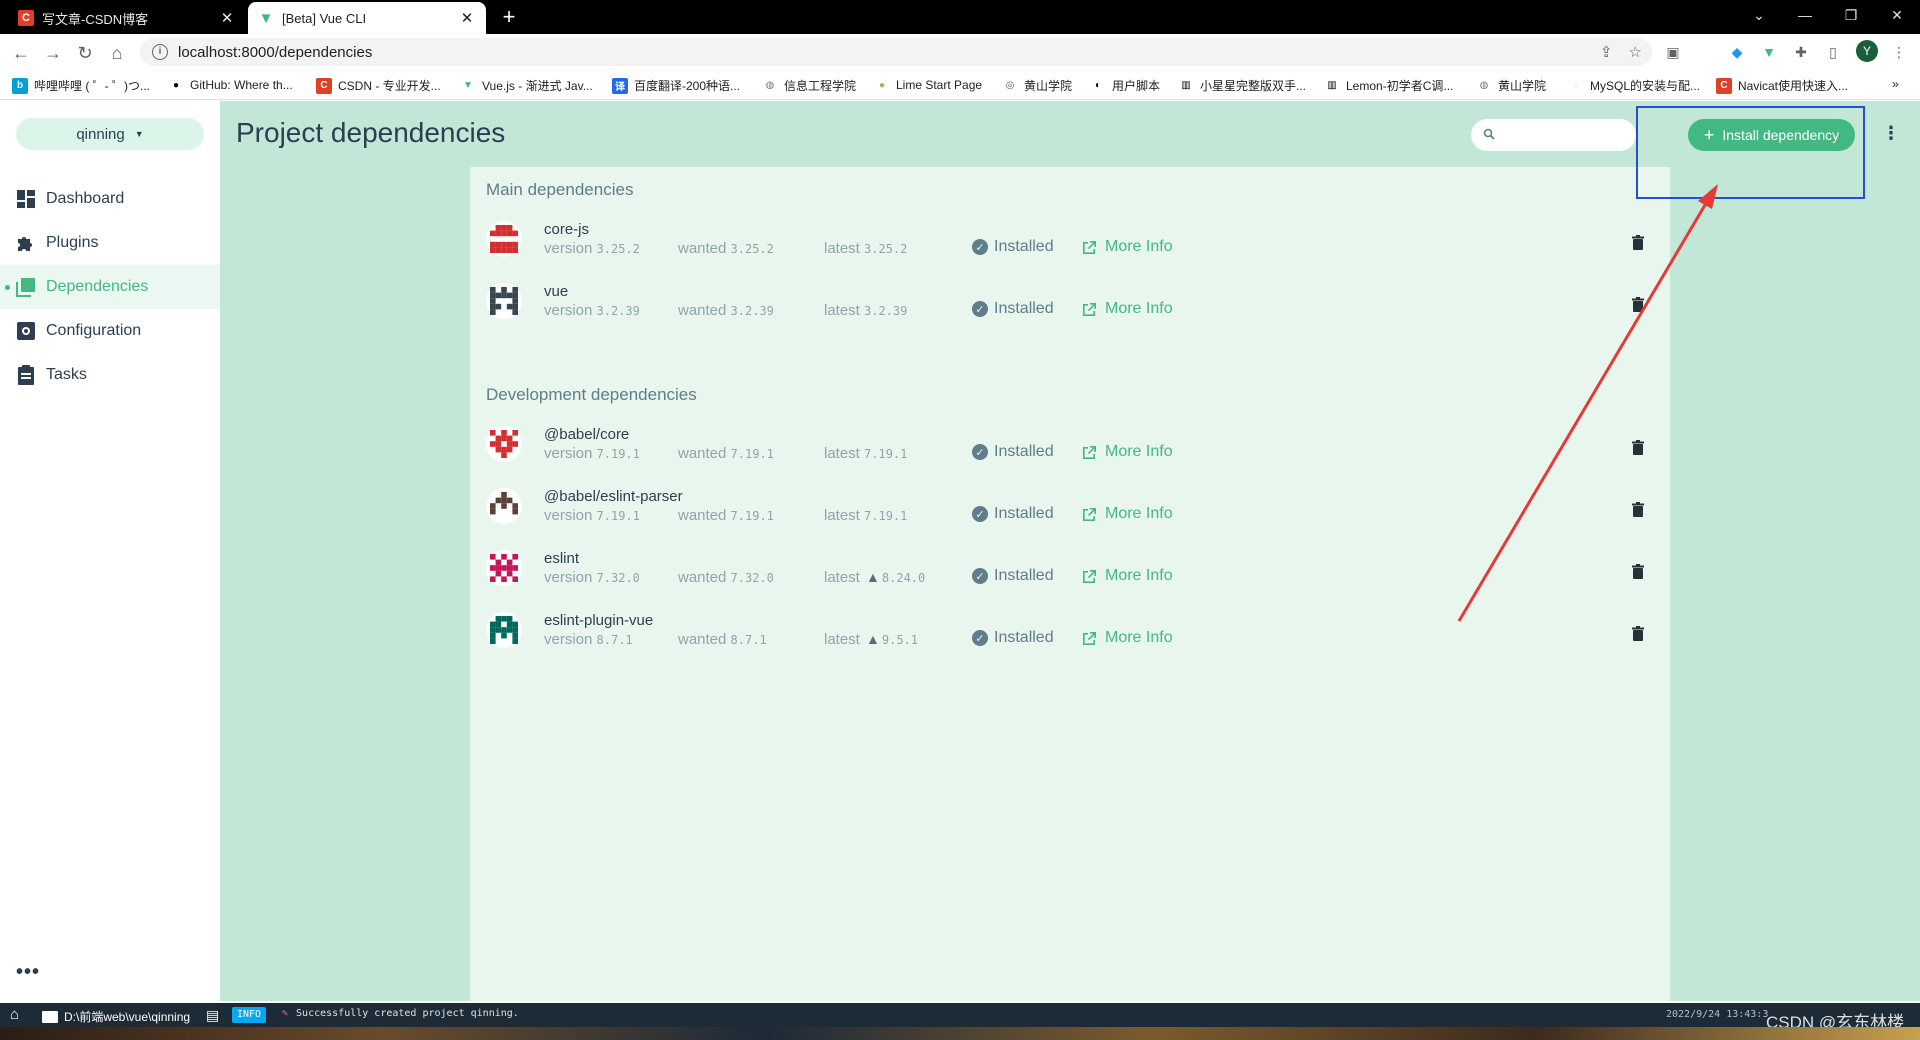  Describe the element at coordinates (212, 1015) in the screenshot. I see `console-icon: ▤` at that location.